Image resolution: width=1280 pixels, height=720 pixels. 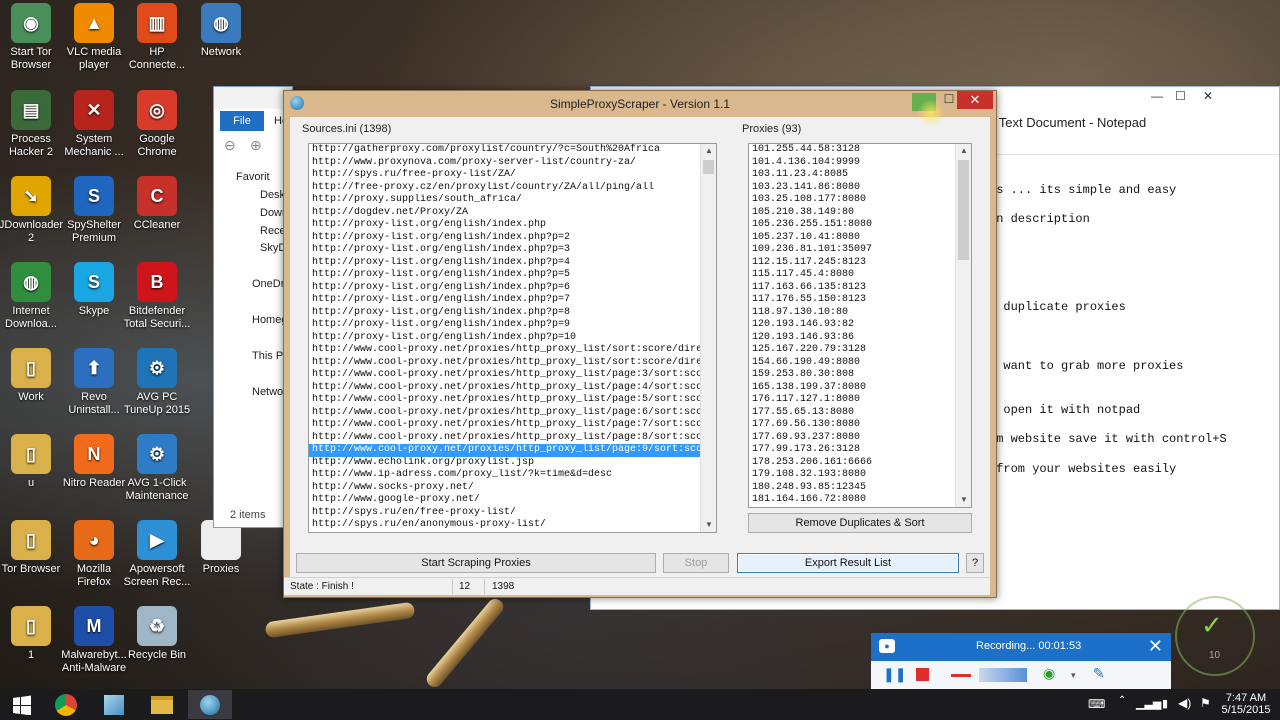 What do you see at coordinates (157, 468) in the screenshot?
I see `desktop-icon: ⚙ AVG 1-Click Maintenance` at bounding box center [157, 468].